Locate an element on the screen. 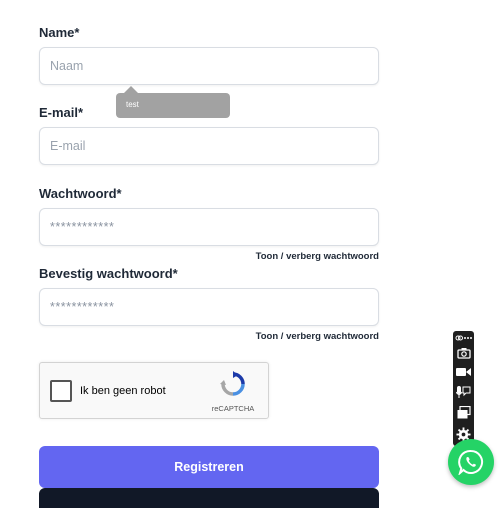 This screenshot has height=508, width=500. confirm-password-label: Bevestig wachtwoord* is located at coordinates (108, 273).